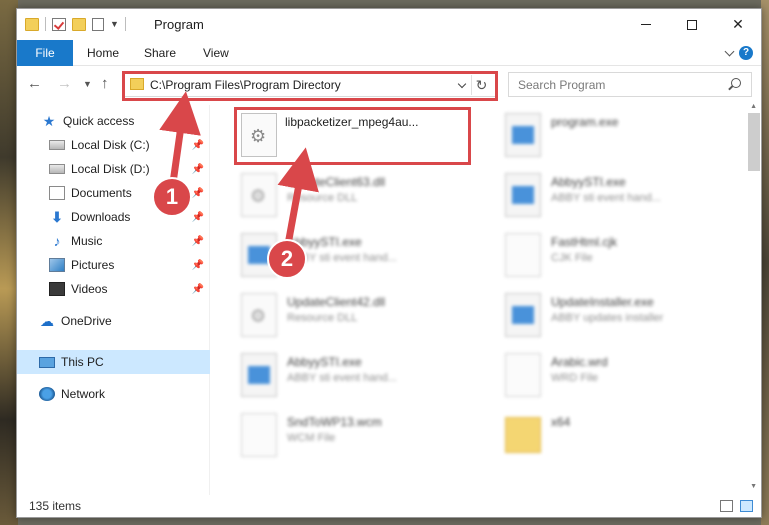 The image size is (769, 525). What do you see at coordinates (110, 169) in the screenshot?
I see `sidebar-item-label: Local Disk (D:)` at bounding box center [110, 169].